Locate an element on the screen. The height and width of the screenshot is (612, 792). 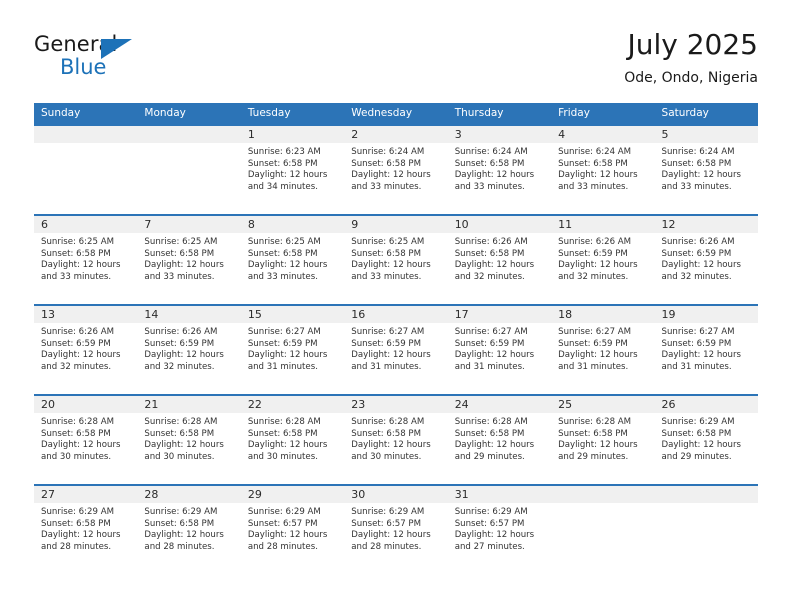
day-number-band: 16 is located at coordinates (396, 314).